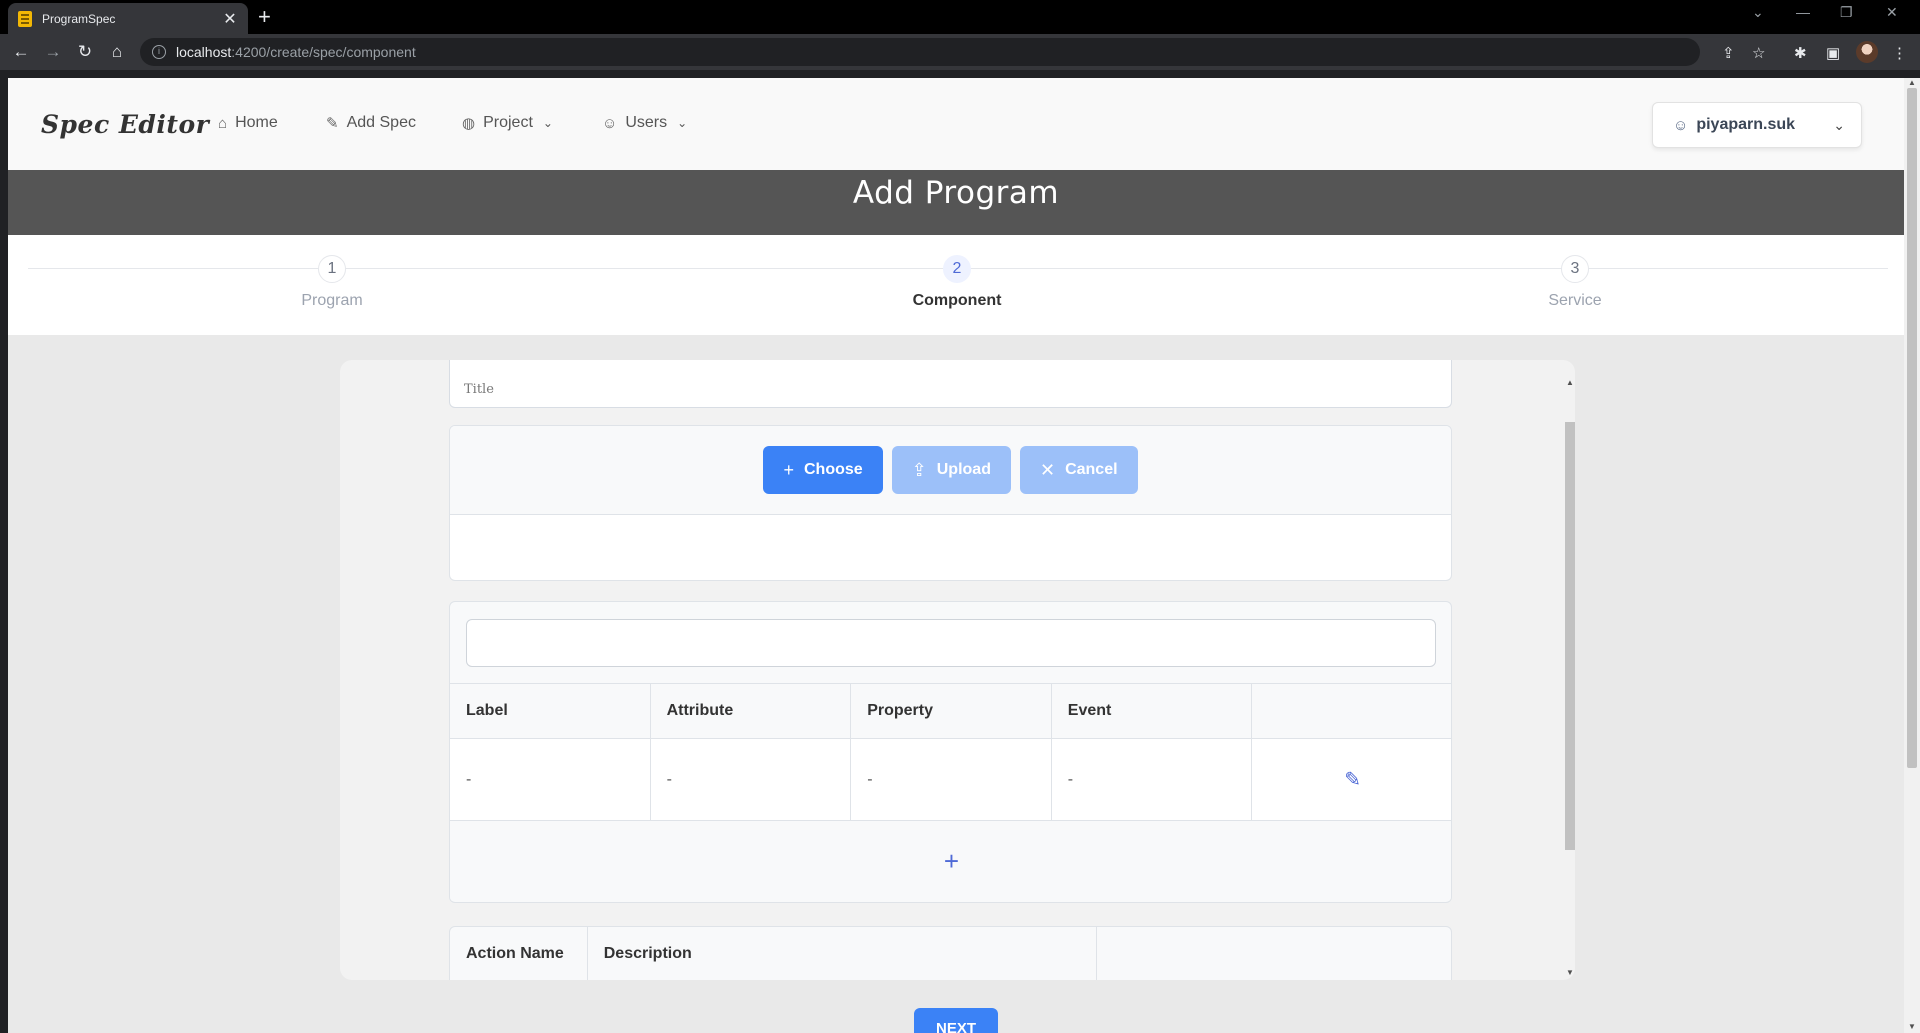  I want to click on new-tab-icon: +, so click(264, 17).